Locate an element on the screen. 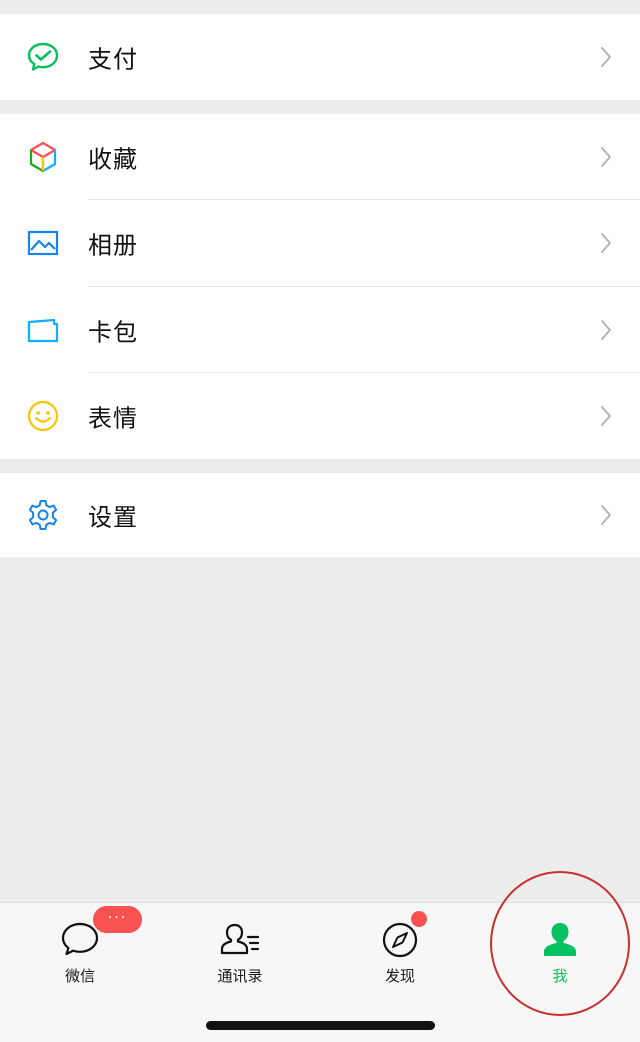  favorites-icon is located at coordinates (43, 157).